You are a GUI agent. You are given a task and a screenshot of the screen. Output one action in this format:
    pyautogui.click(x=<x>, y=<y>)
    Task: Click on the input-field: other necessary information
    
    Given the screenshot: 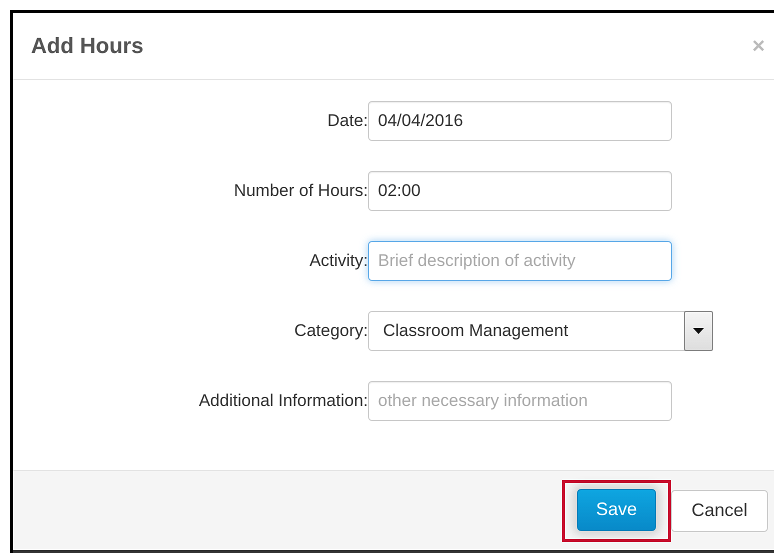 What is the action you would take?
    pyautogui.click(x=520, y=401)
    